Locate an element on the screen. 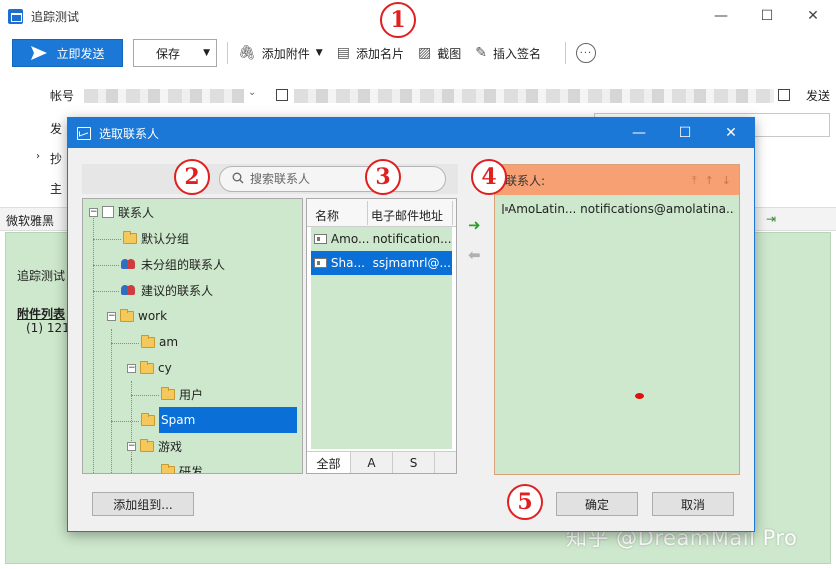 This screenshot has width=836, height=569. tree-node-suggested: 建议的联系人 is located at coordinates (167, 290).